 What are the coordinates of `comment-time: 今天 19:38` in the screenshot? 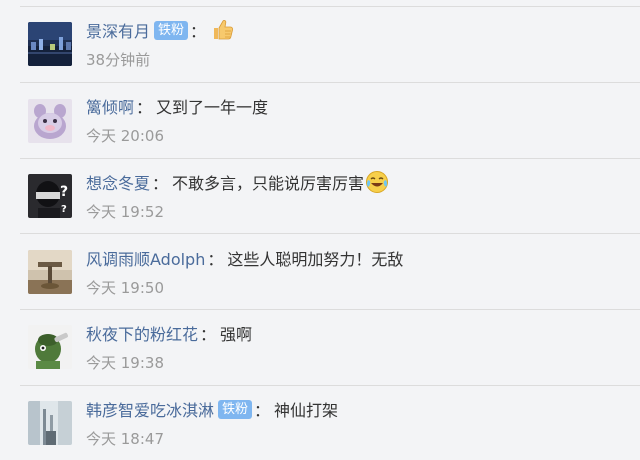 It's located at (125, 363).